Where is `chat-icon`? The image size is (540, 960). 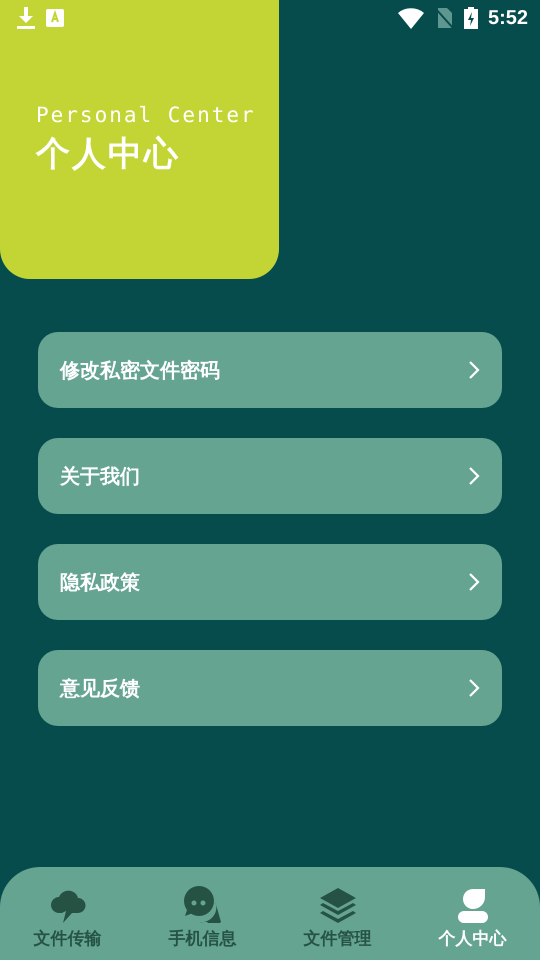 chat-icon is located at coordinates (202, 904).